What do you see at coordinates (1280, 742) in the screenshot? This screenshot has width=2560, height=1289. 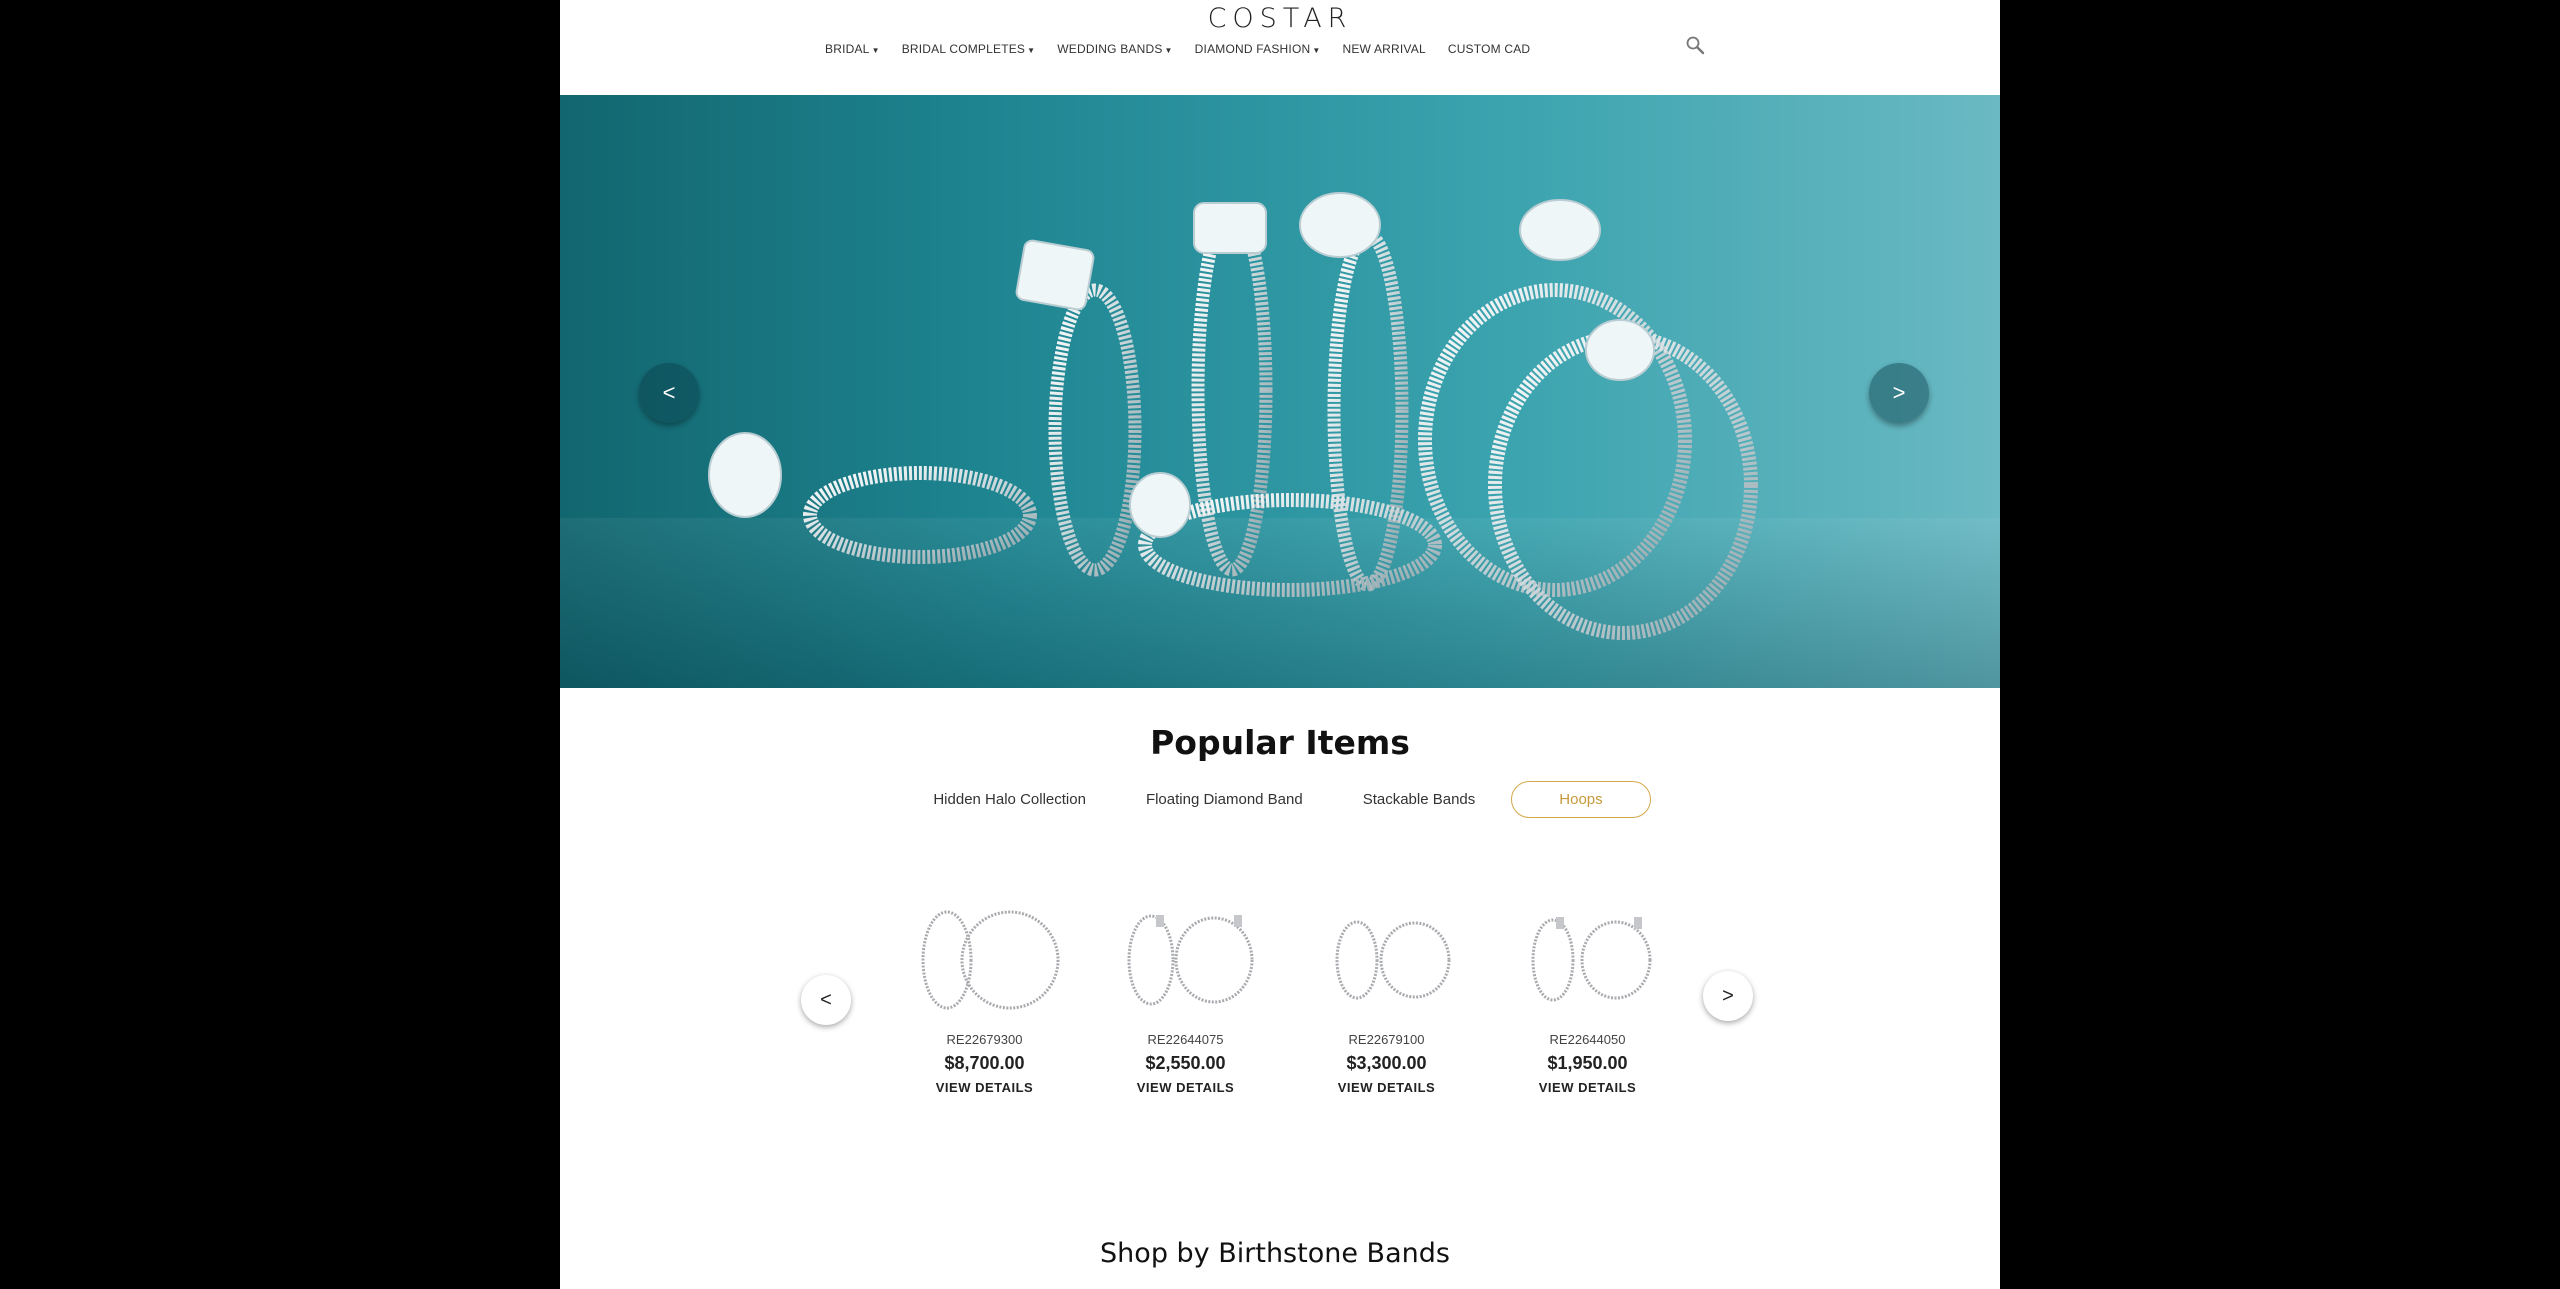 I see `popular-items-title: Popular Items` at bounding box center [1280, 742].